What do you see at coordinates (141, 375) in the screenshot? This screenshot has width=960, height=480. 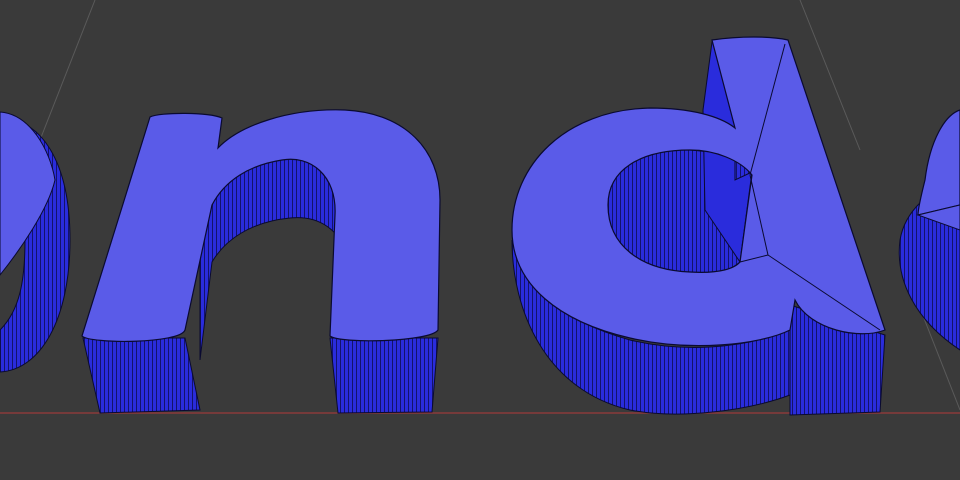 I see `glyph-n-side-left-stem` at bounding box center [141, 375].